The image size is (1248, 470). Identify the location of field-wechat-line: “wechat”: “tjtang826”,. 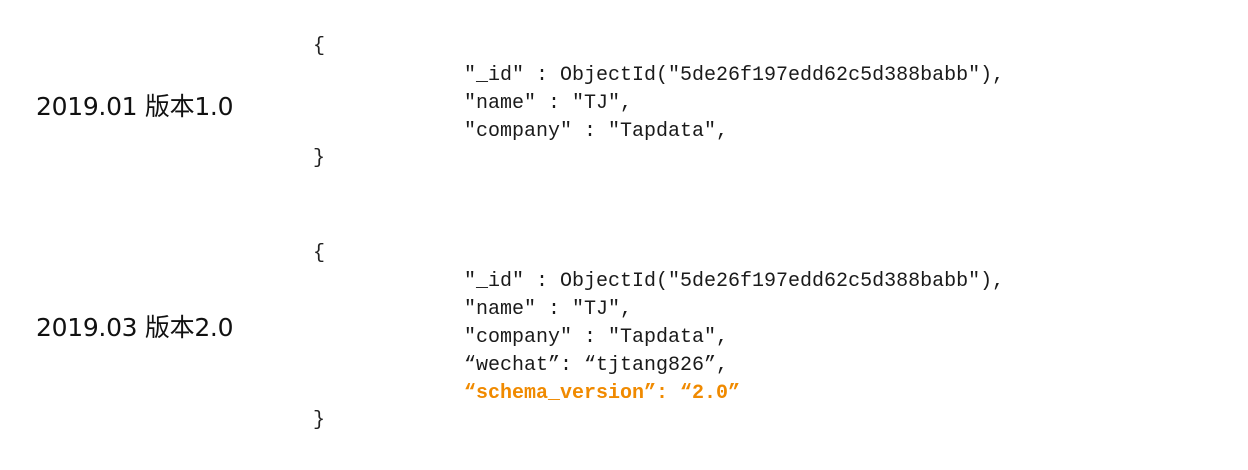
(596, 365).